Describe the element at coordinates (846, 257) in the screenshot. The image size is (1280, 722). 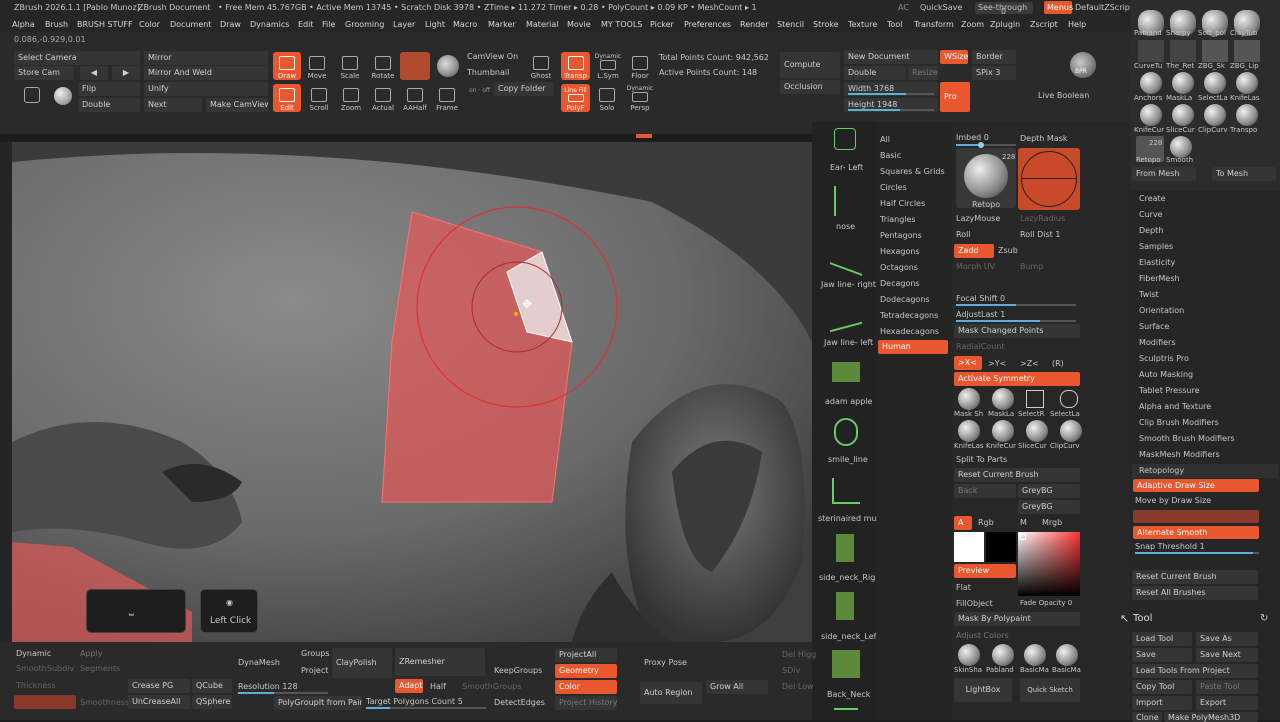
I see `curve-thumb-jaw-right-icon` at that location.